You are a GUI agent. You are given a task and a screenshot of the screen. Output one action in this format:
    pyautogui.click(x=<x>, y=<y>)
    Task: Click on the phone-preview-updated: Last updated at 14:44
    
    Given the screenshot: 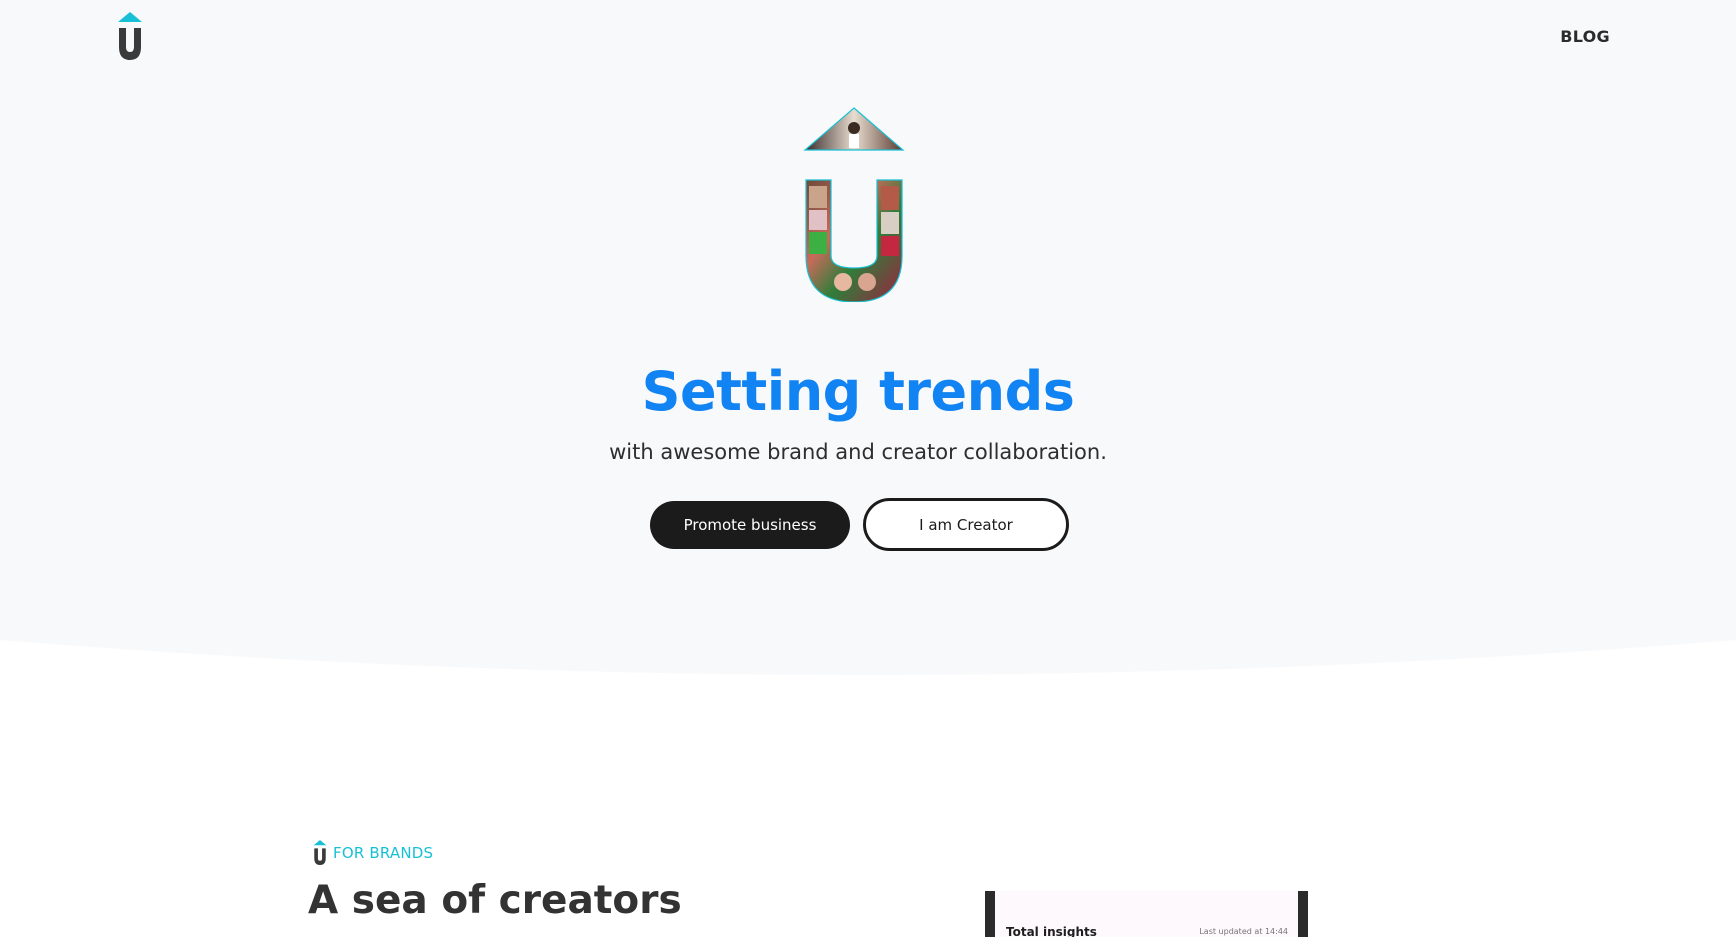 What is the action you would take?
    pyautogui.click(x=1243, y=931)
    